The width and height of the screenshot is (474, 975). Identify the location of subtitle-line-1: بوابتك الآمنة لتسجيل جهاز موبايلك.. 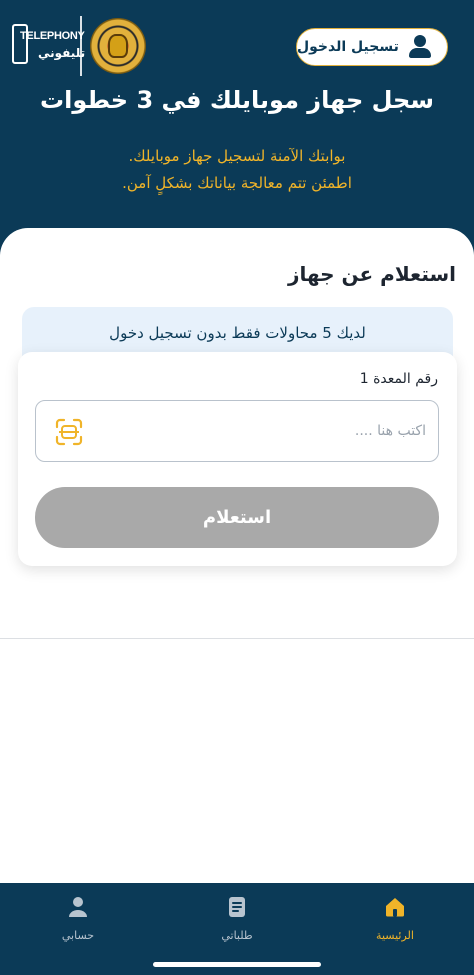
(237, 156).